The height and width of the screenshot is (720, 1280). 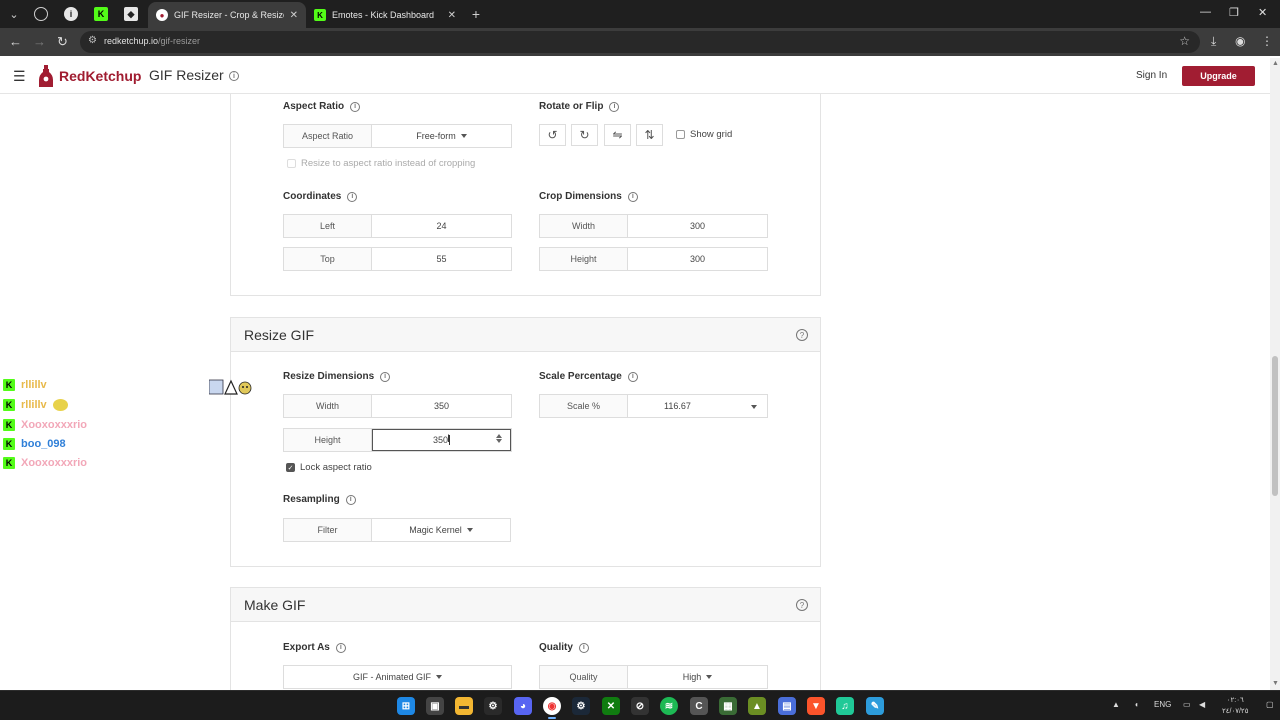 What do you see at coordinates (100, 76) in the screenshot?
I see `brand-name: RedKetchup` at bounding box center [100, 76].